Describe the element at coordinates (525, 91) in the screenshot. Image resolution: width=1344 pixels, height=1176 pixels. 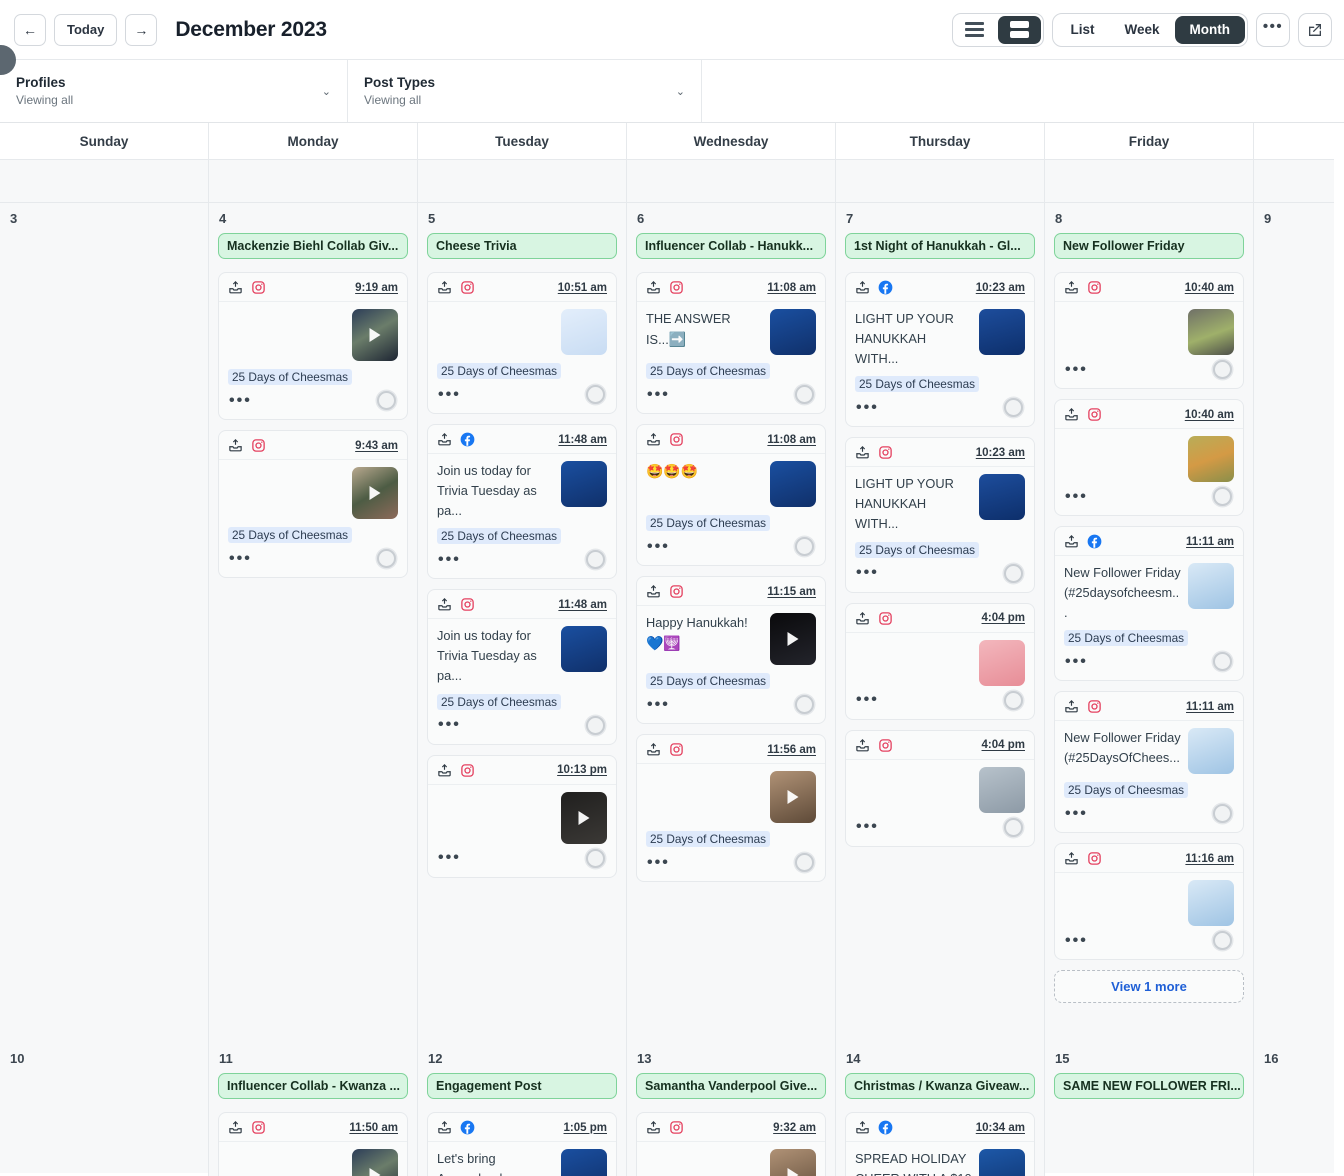
I see `post-types-filter: Post Types Viewing all ⌄` at that location.